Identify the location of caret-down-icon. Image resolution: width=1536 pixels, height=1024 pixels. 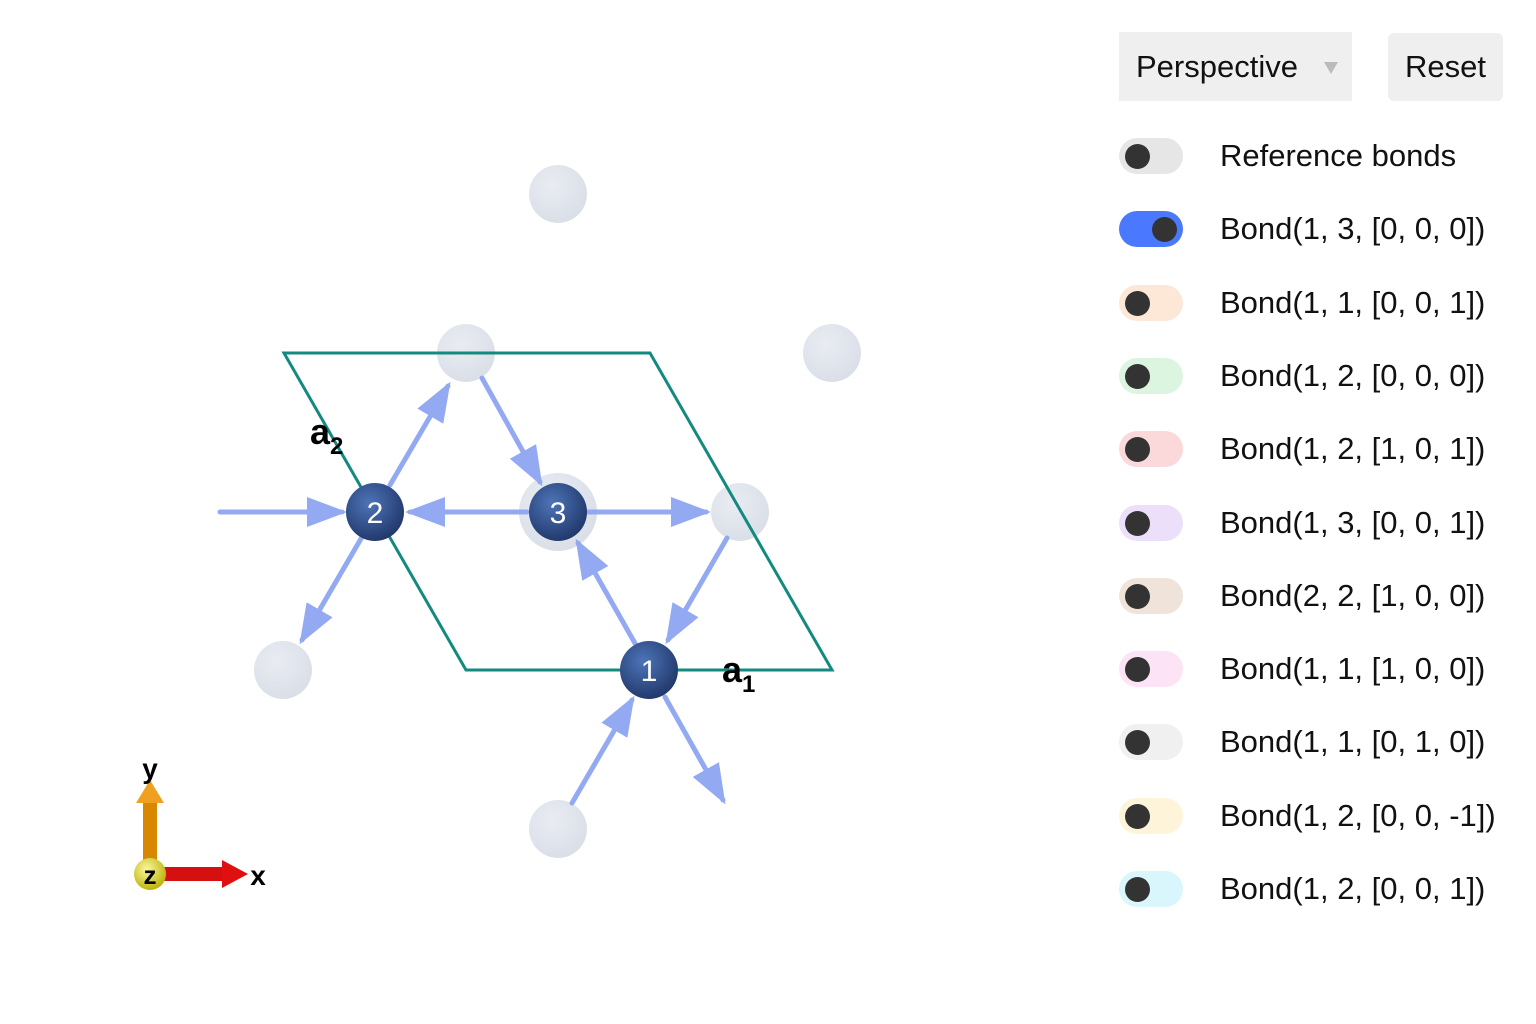
(1331, 68).